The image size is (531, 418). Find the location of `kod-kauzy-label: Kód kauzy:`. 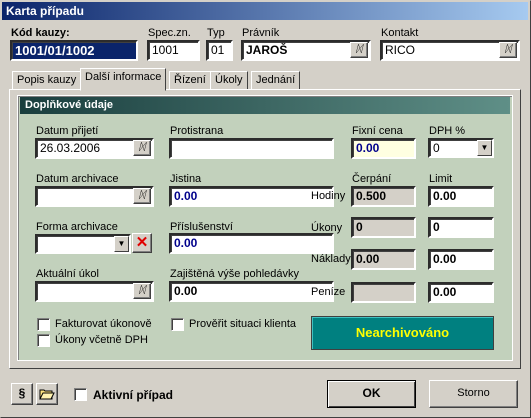

kod-kauzy-label: Kód kauzy: is located at coordinates (40, 33).